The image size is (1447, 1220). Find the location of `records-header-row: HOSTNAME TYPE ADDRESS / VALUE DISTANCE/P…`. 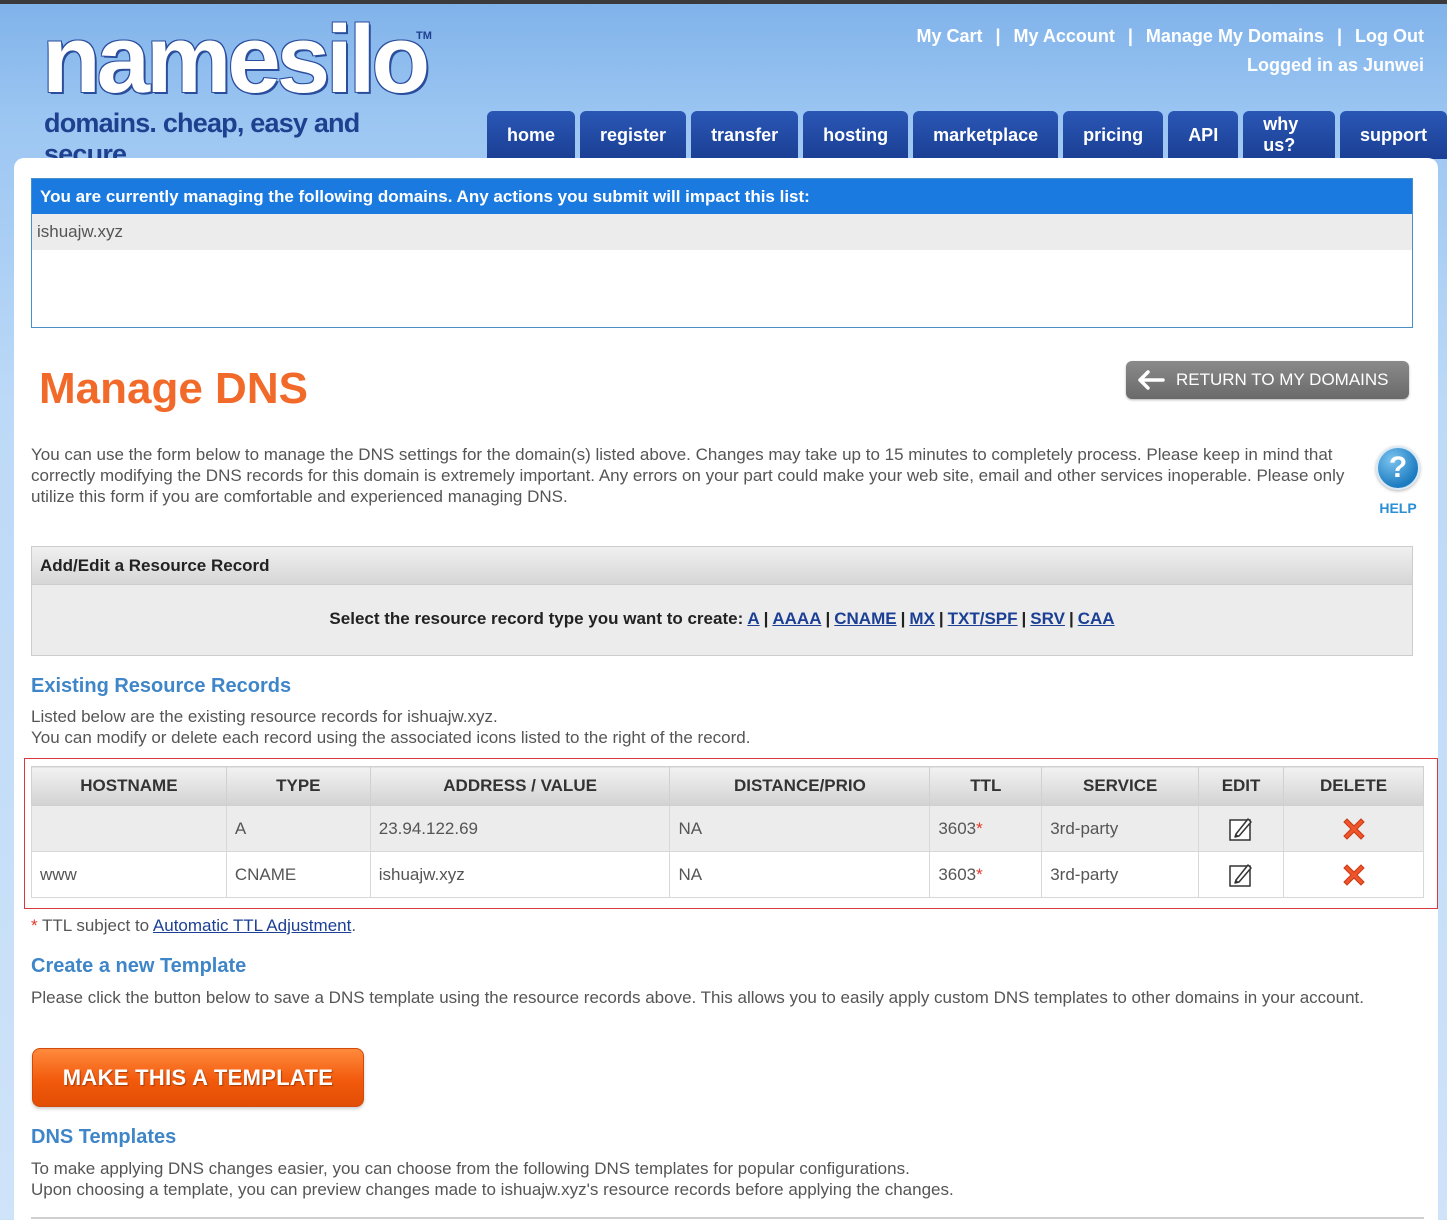

records-header-row: HOSTNAME TYPE ADDRESS / VALUE DISTANCE/P… is located at coordinates (727, 786).